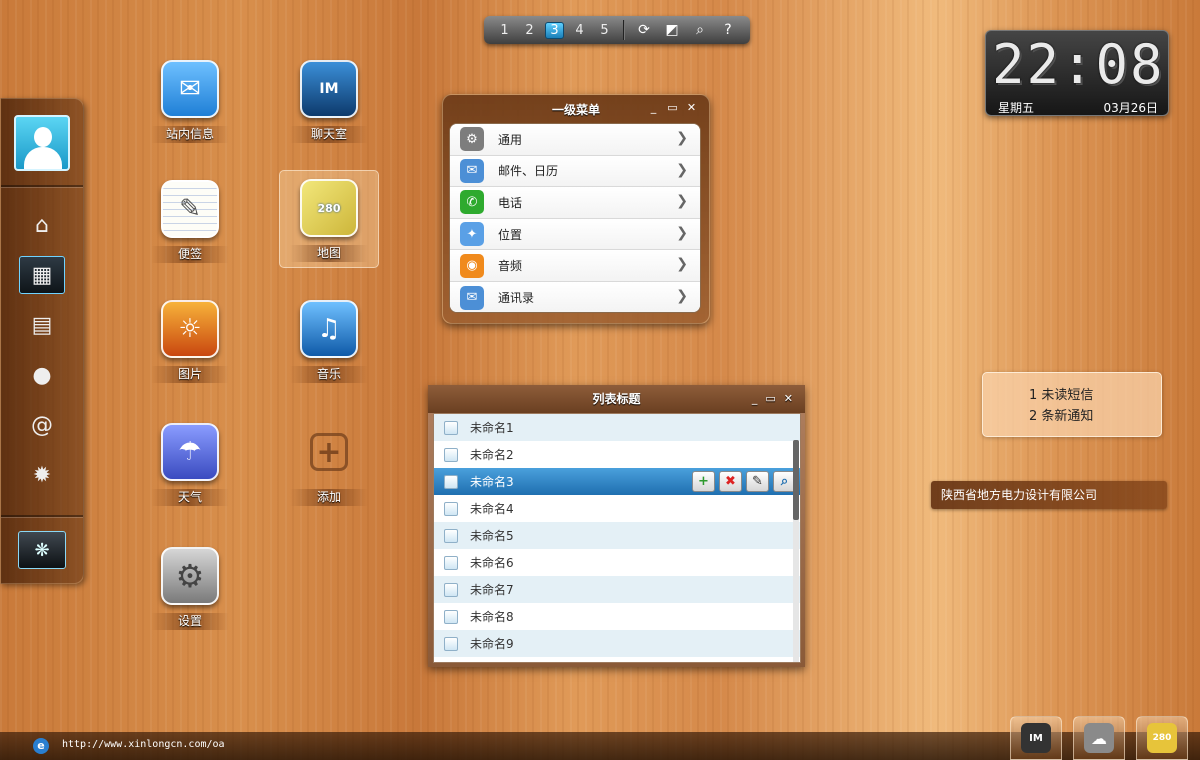 This screenshot has width=1200, height=760. I want to click on page-5-button: 5, so click(604, 30).